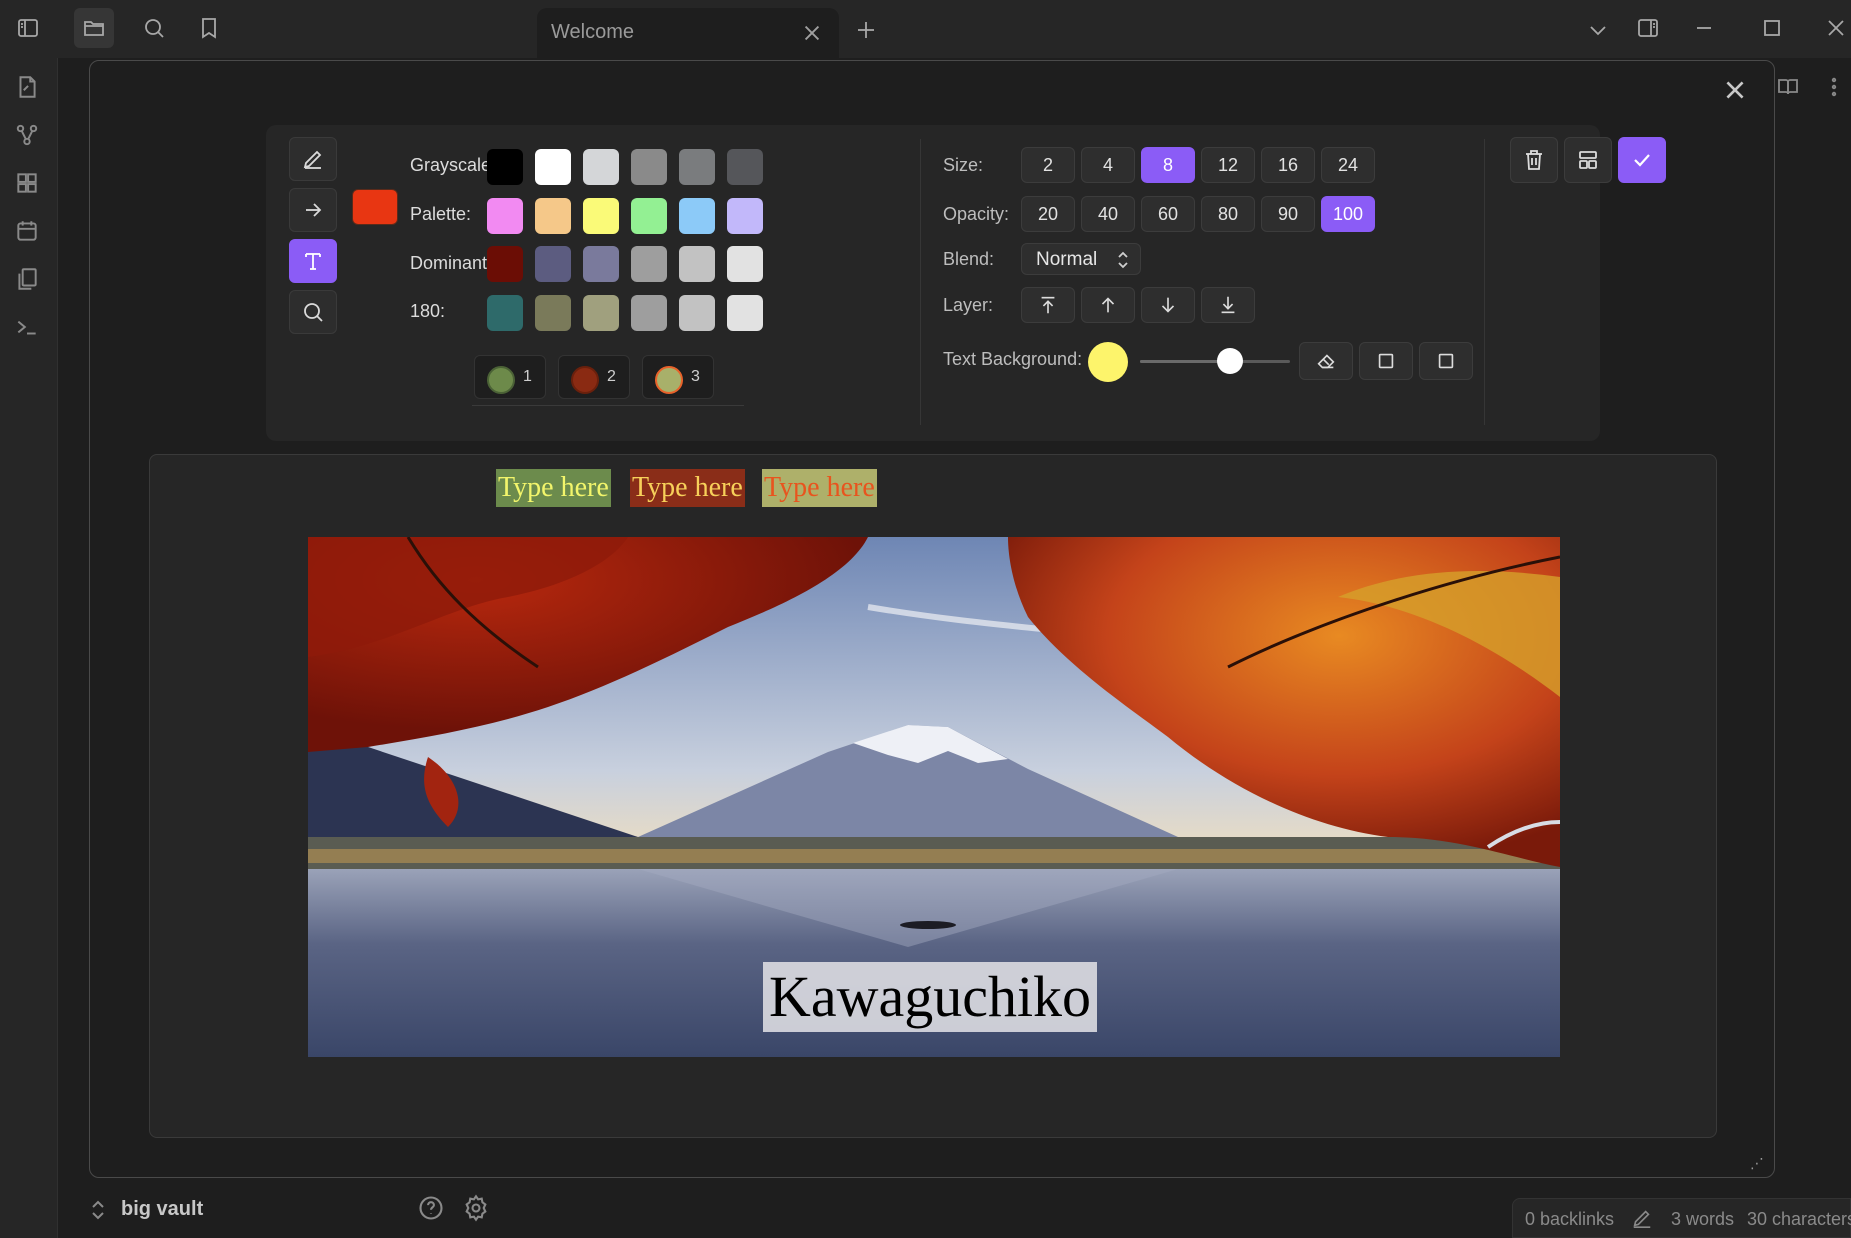 This screenshot has width=1851, height=1238. I want to click on style-preset: 1, so click(510, 377).